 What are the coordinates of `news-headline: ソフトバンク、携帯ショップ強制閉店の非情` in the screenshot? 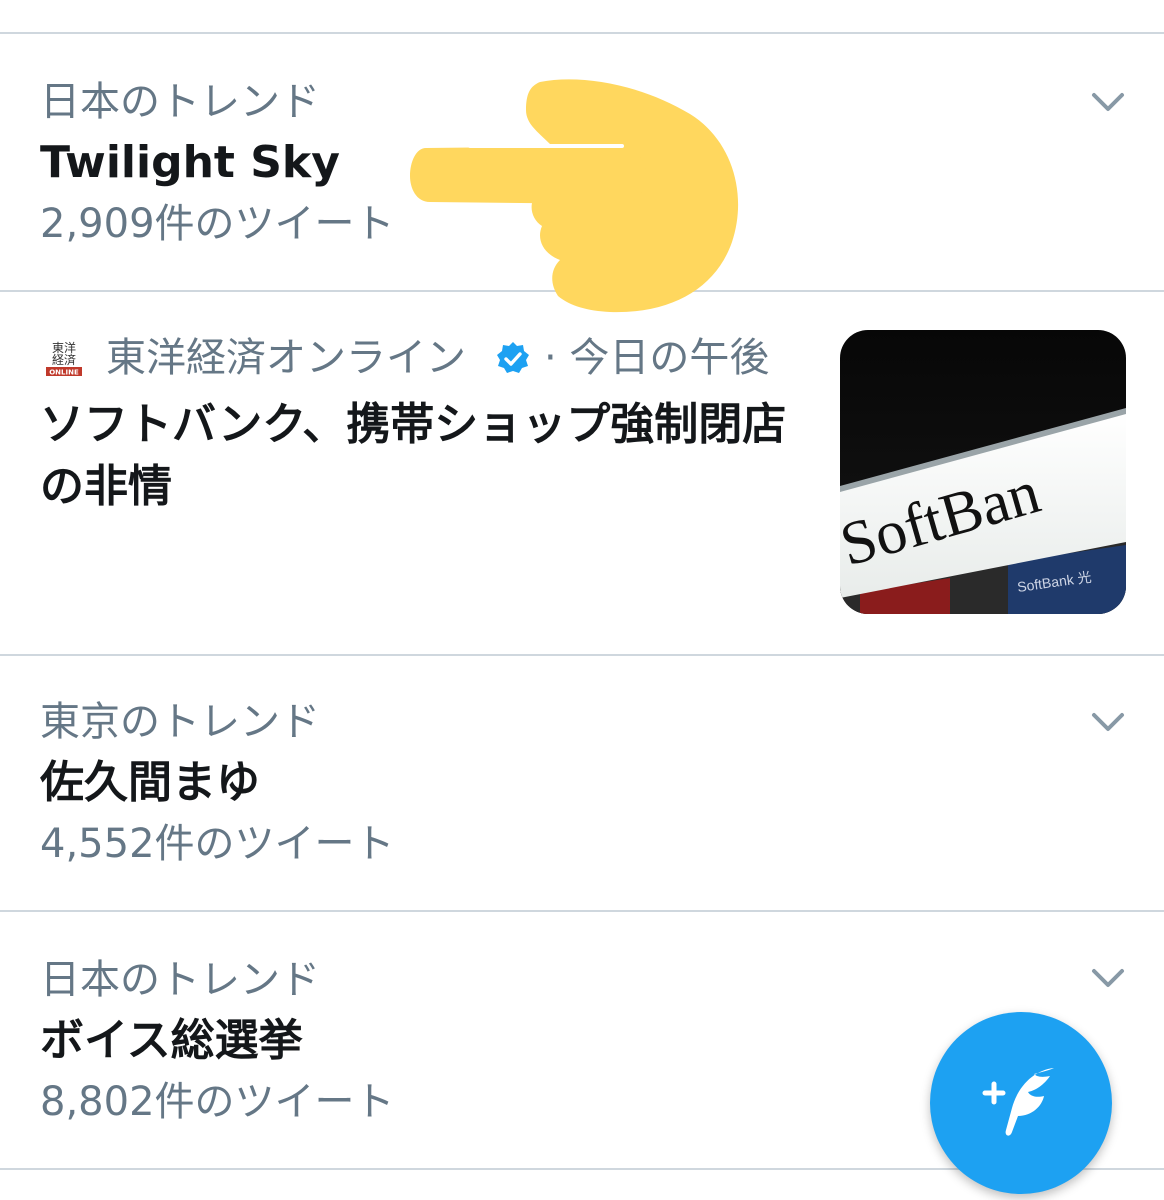 It's located at (413, 455).